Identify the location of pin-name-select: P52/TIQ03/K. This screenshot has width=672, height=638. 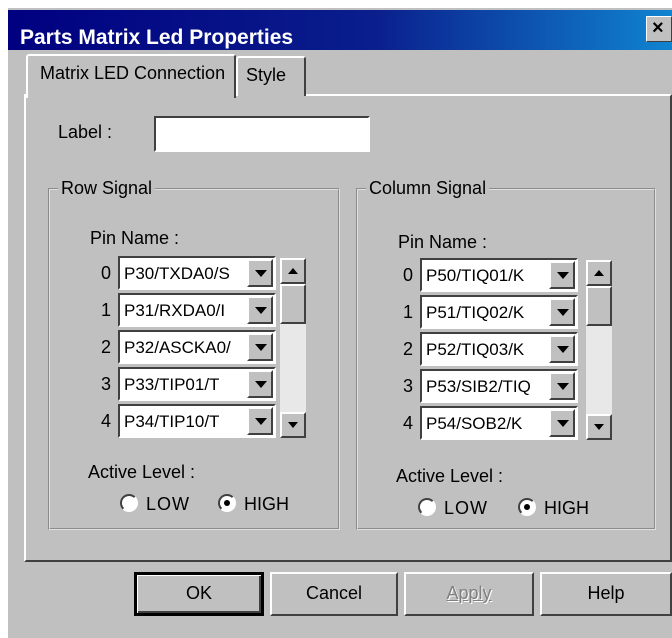
(499, 349).